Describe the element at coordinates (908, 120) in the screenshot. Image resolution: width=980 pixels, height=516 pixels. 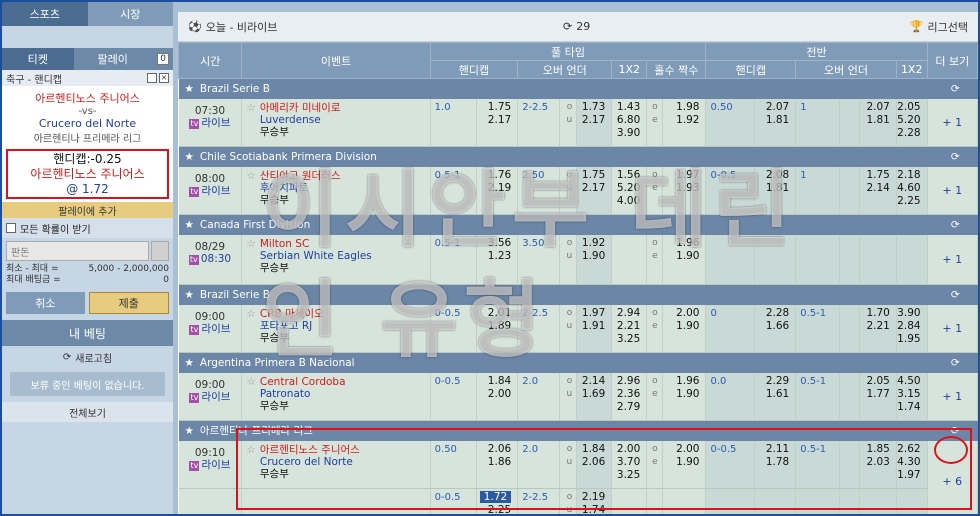
I see `half-away-win-odds: 5.20` at that location.